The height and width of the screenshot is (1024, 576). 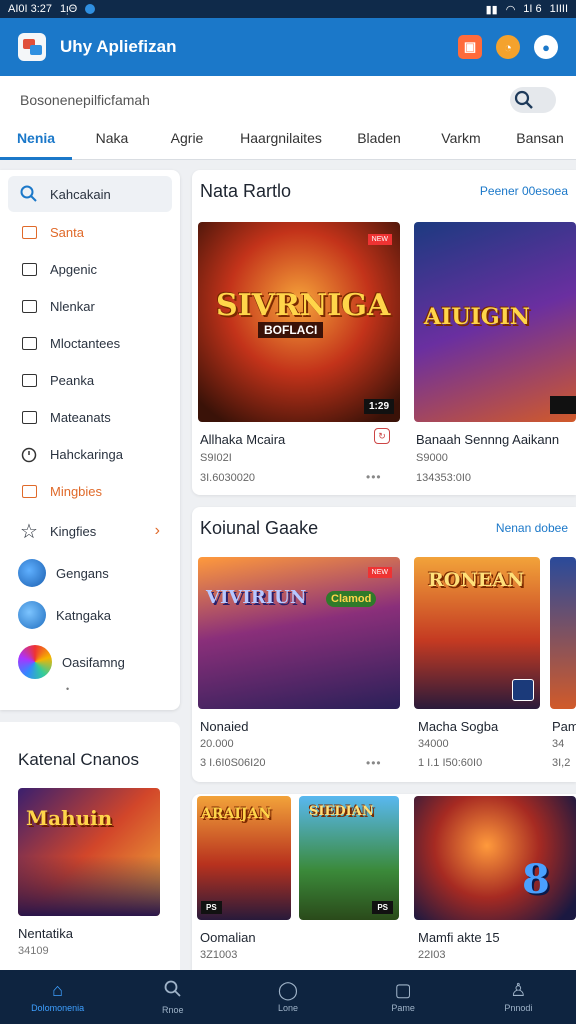 What do you see at coordinates (90, 573) in the screenshot?
I see `sidebar-item-gengans: Gengans` at bounding box center [90, 573].